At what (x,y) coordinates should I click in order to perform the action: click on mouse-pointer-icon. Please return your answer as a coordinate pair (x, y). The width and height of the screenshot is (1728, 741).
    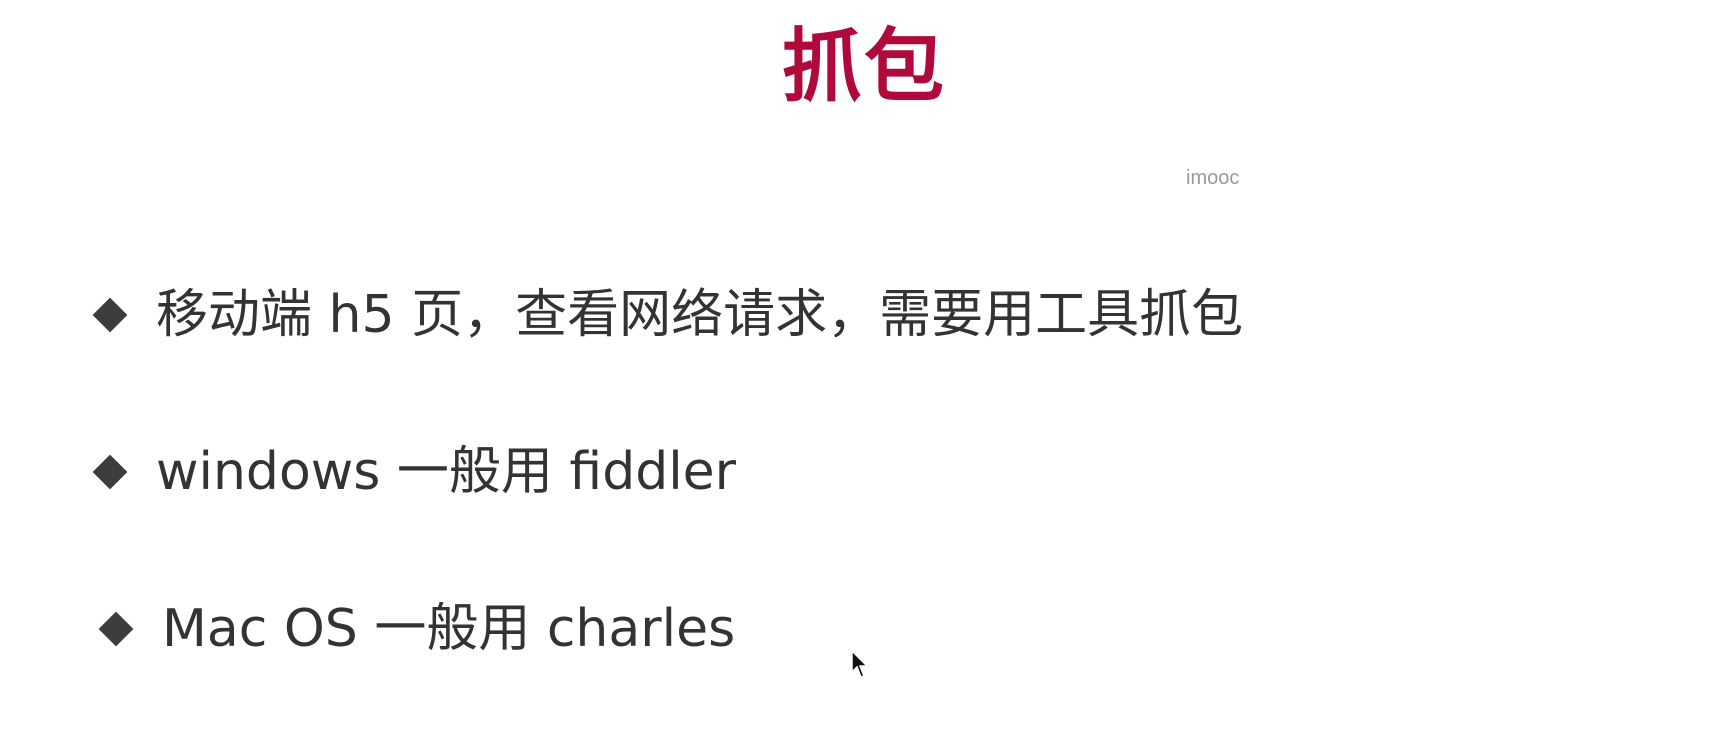
    Looking at the image, I should click on (860, 664).